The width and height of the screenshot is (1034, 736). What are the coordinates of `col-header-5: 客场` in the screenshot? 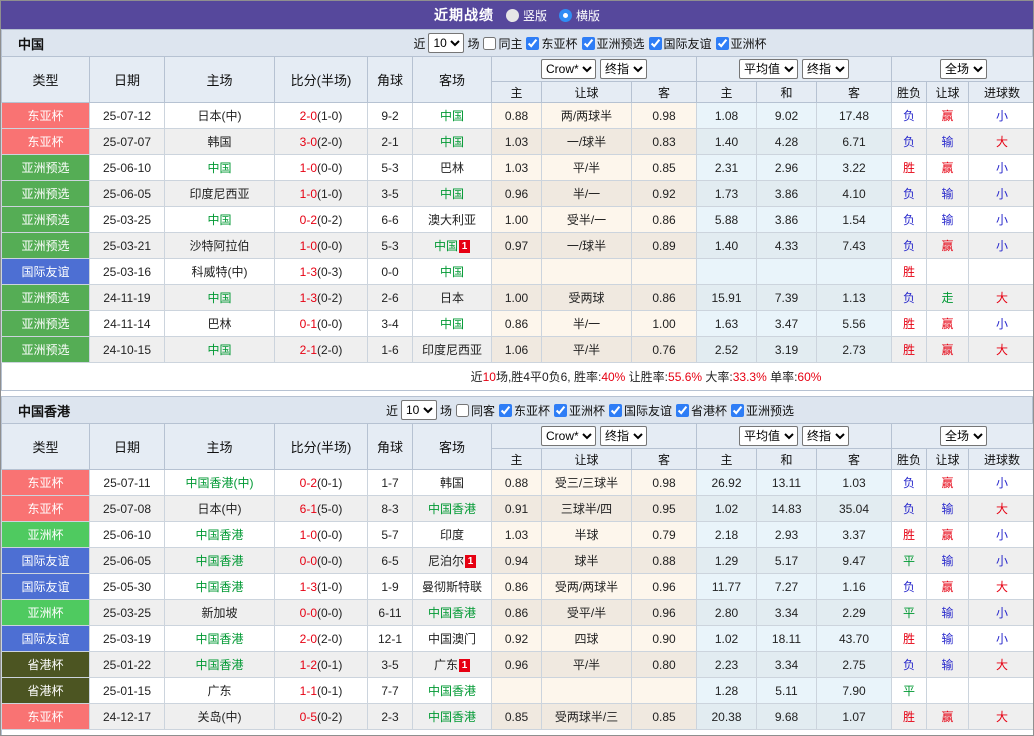 It's located at (452, 79).